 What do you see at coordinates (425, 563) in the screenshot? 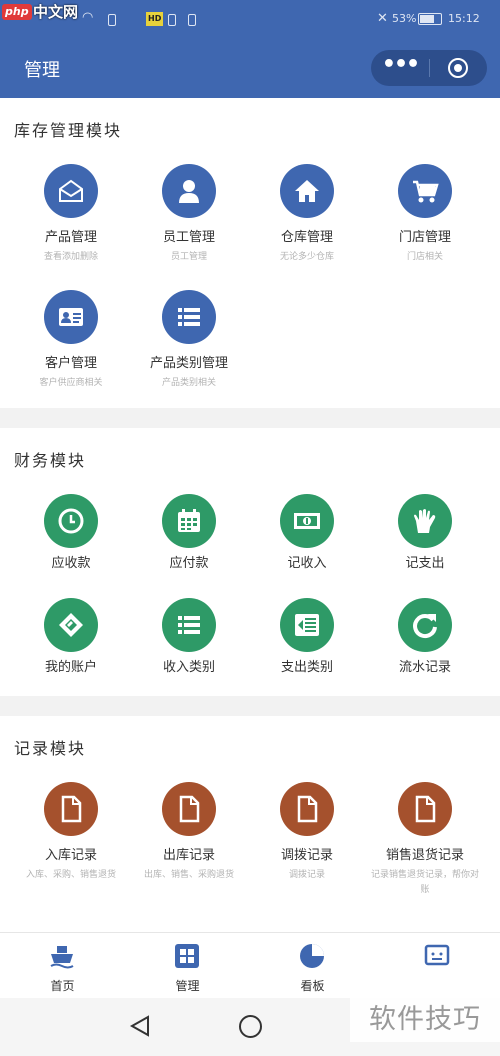
I see `menu-item-label: 记支出` at bounding box center [425, 563].